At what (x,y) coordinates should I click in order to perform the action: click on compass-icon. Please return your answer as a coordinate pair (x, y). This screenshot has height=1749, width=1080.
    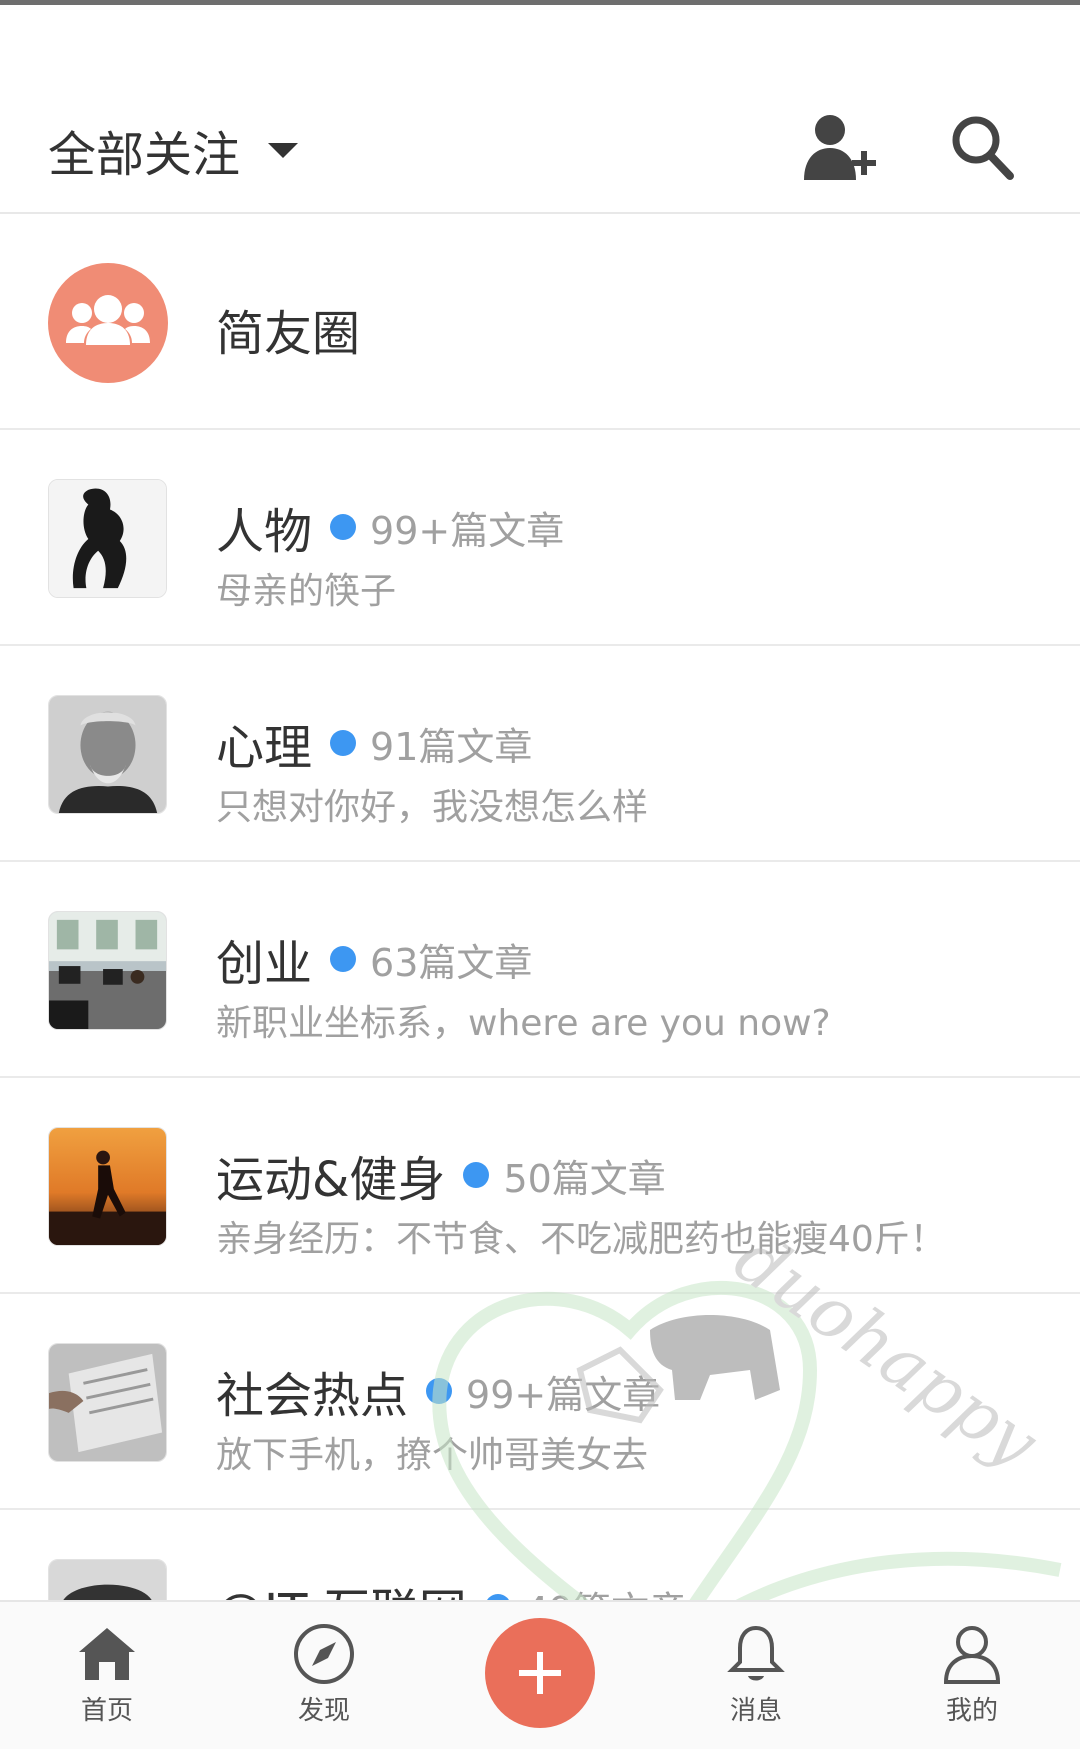
    Looking at the image, I should click on (324, 1654).